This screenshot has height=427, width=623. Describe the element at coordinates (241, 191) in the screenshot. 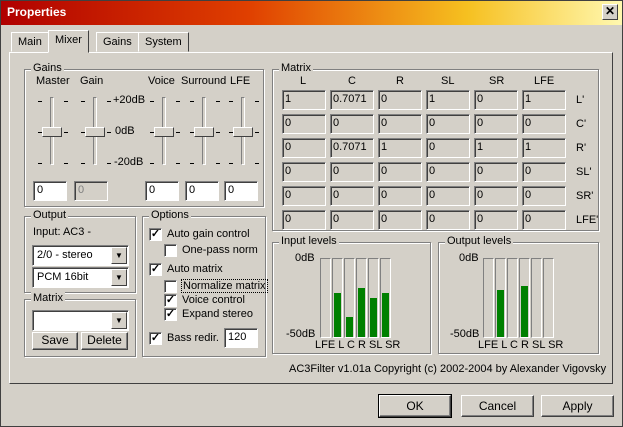

I see `lfe-input: 0` at that location.